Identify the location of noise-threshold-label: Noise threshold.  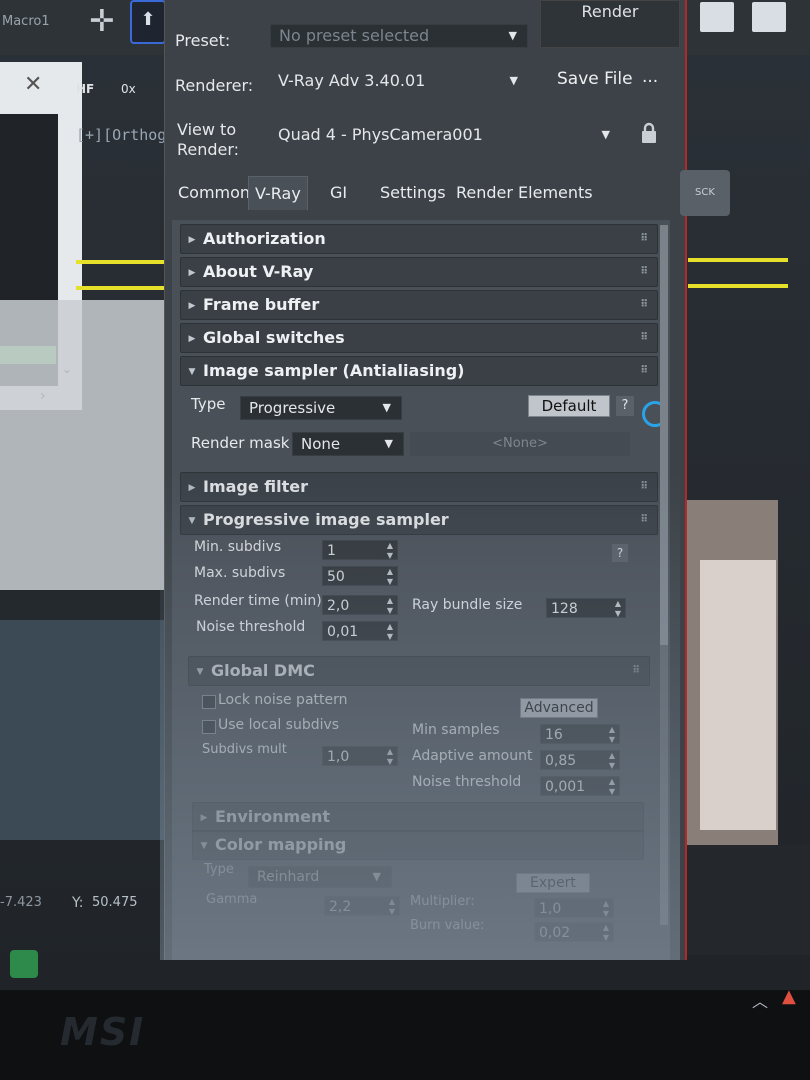
(251, 627).